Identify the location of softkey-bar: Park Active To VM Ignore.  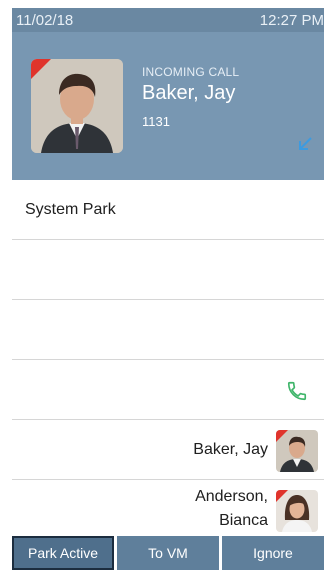
(168, 553).